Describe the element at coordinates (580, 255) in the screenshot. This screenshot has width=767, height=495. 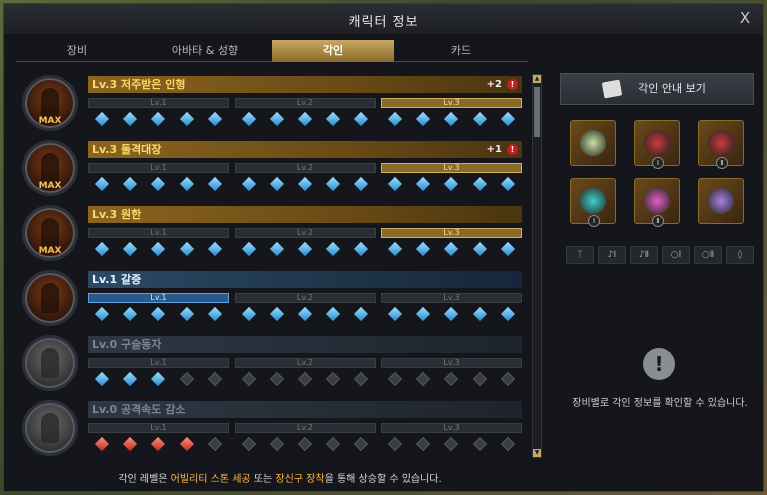
I see `necklace-filter-icon: ᛉ` at that location.